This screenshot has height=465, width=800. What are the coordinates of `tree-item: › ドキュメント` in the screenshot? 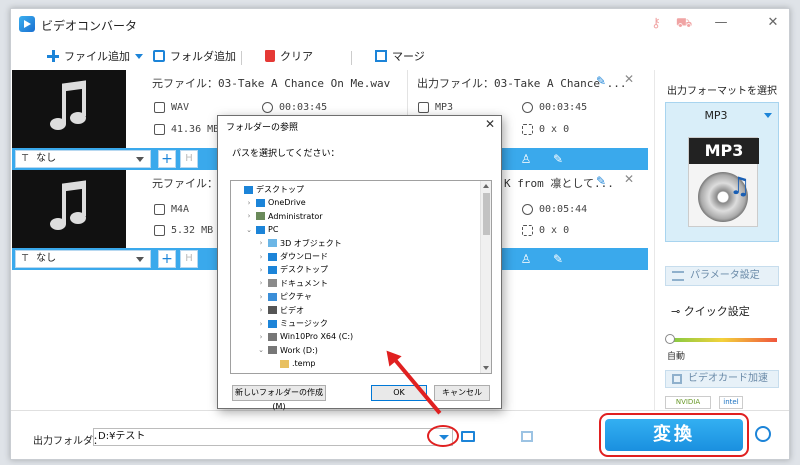 It's located at (292, 283).